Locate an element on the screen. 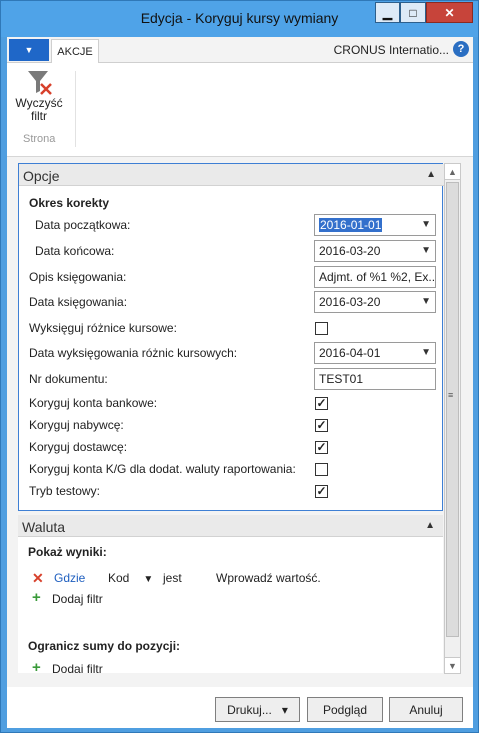  adj-gl-checkbox is located at coordinates (321, 469).